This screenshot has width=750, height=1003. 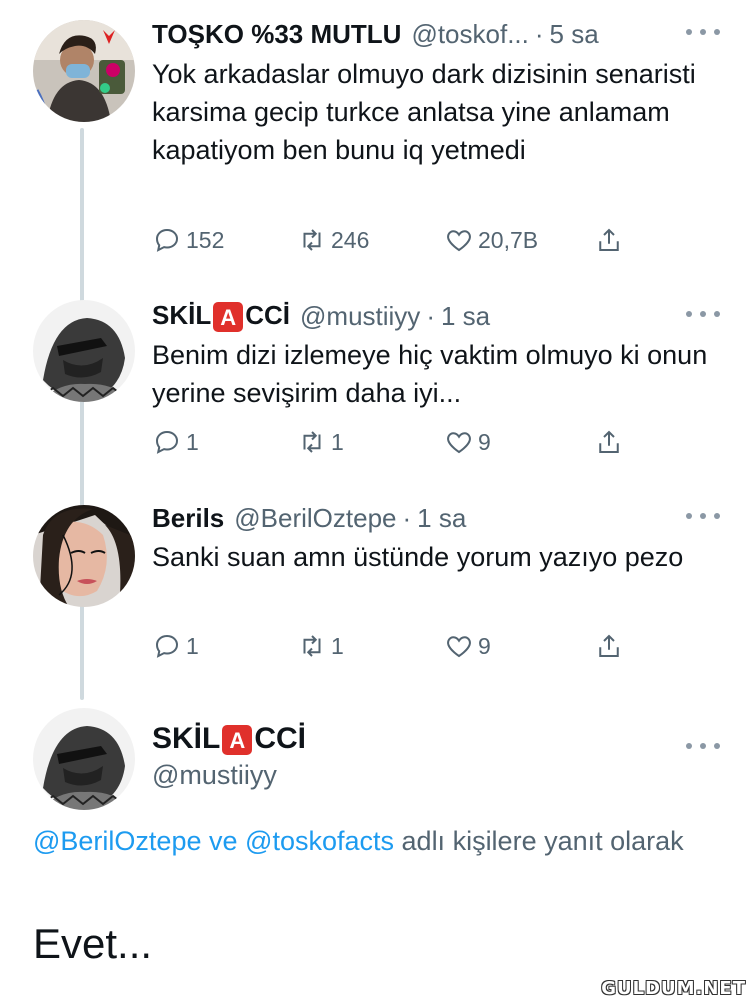 I want to click on display-name: TOŞKO %33 MUTLU, so click(x=276, y=34).